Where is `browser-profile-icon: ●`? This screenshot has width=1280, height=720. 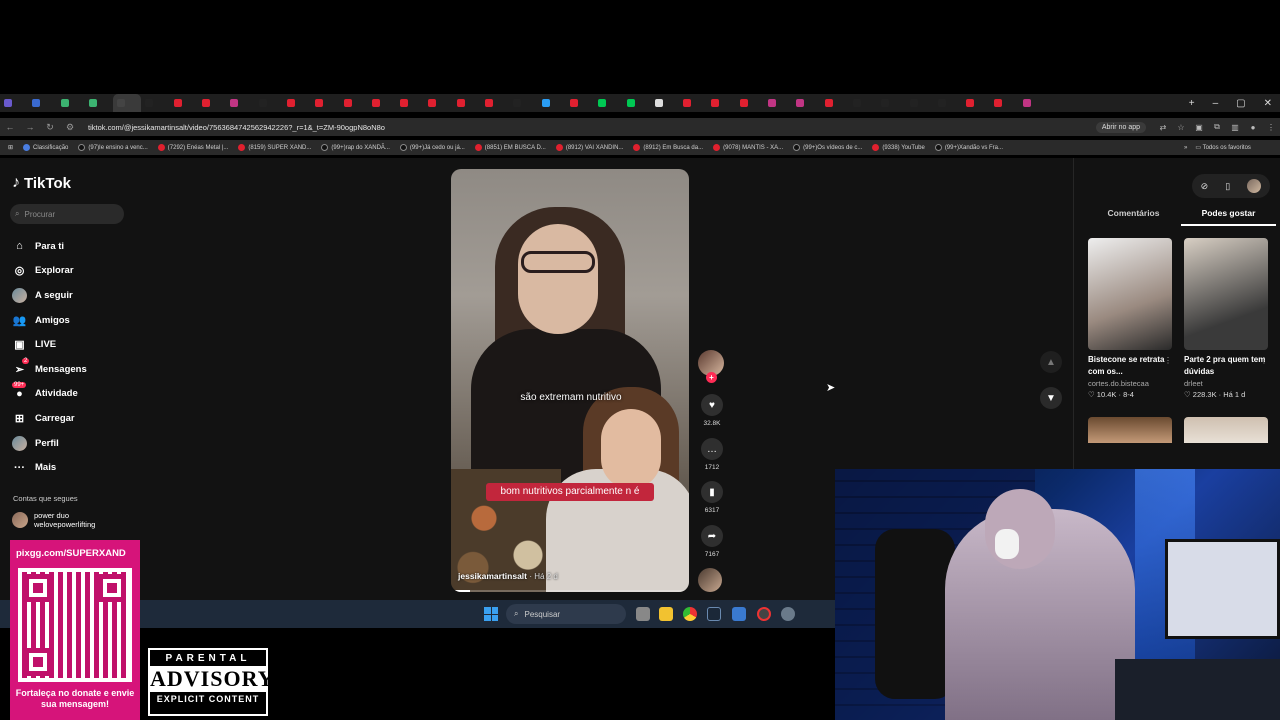
browser-profile-icon: ● is located at coordinates (1253, 127).